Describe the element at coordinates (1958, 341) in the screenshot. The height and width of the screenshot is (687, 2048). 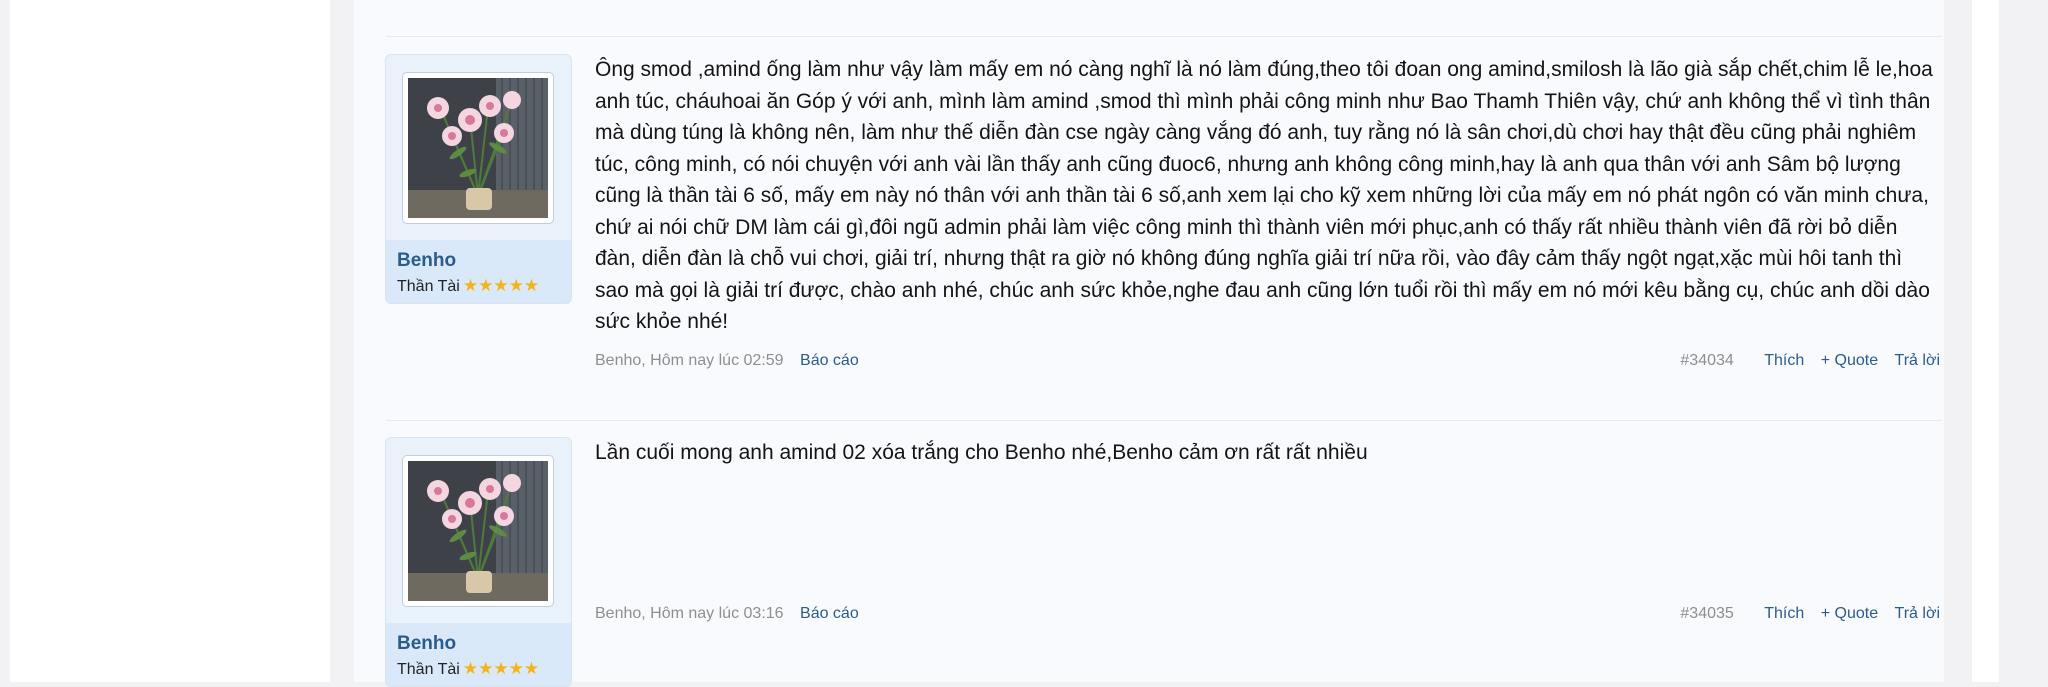
I see `right-gutter` at that location.